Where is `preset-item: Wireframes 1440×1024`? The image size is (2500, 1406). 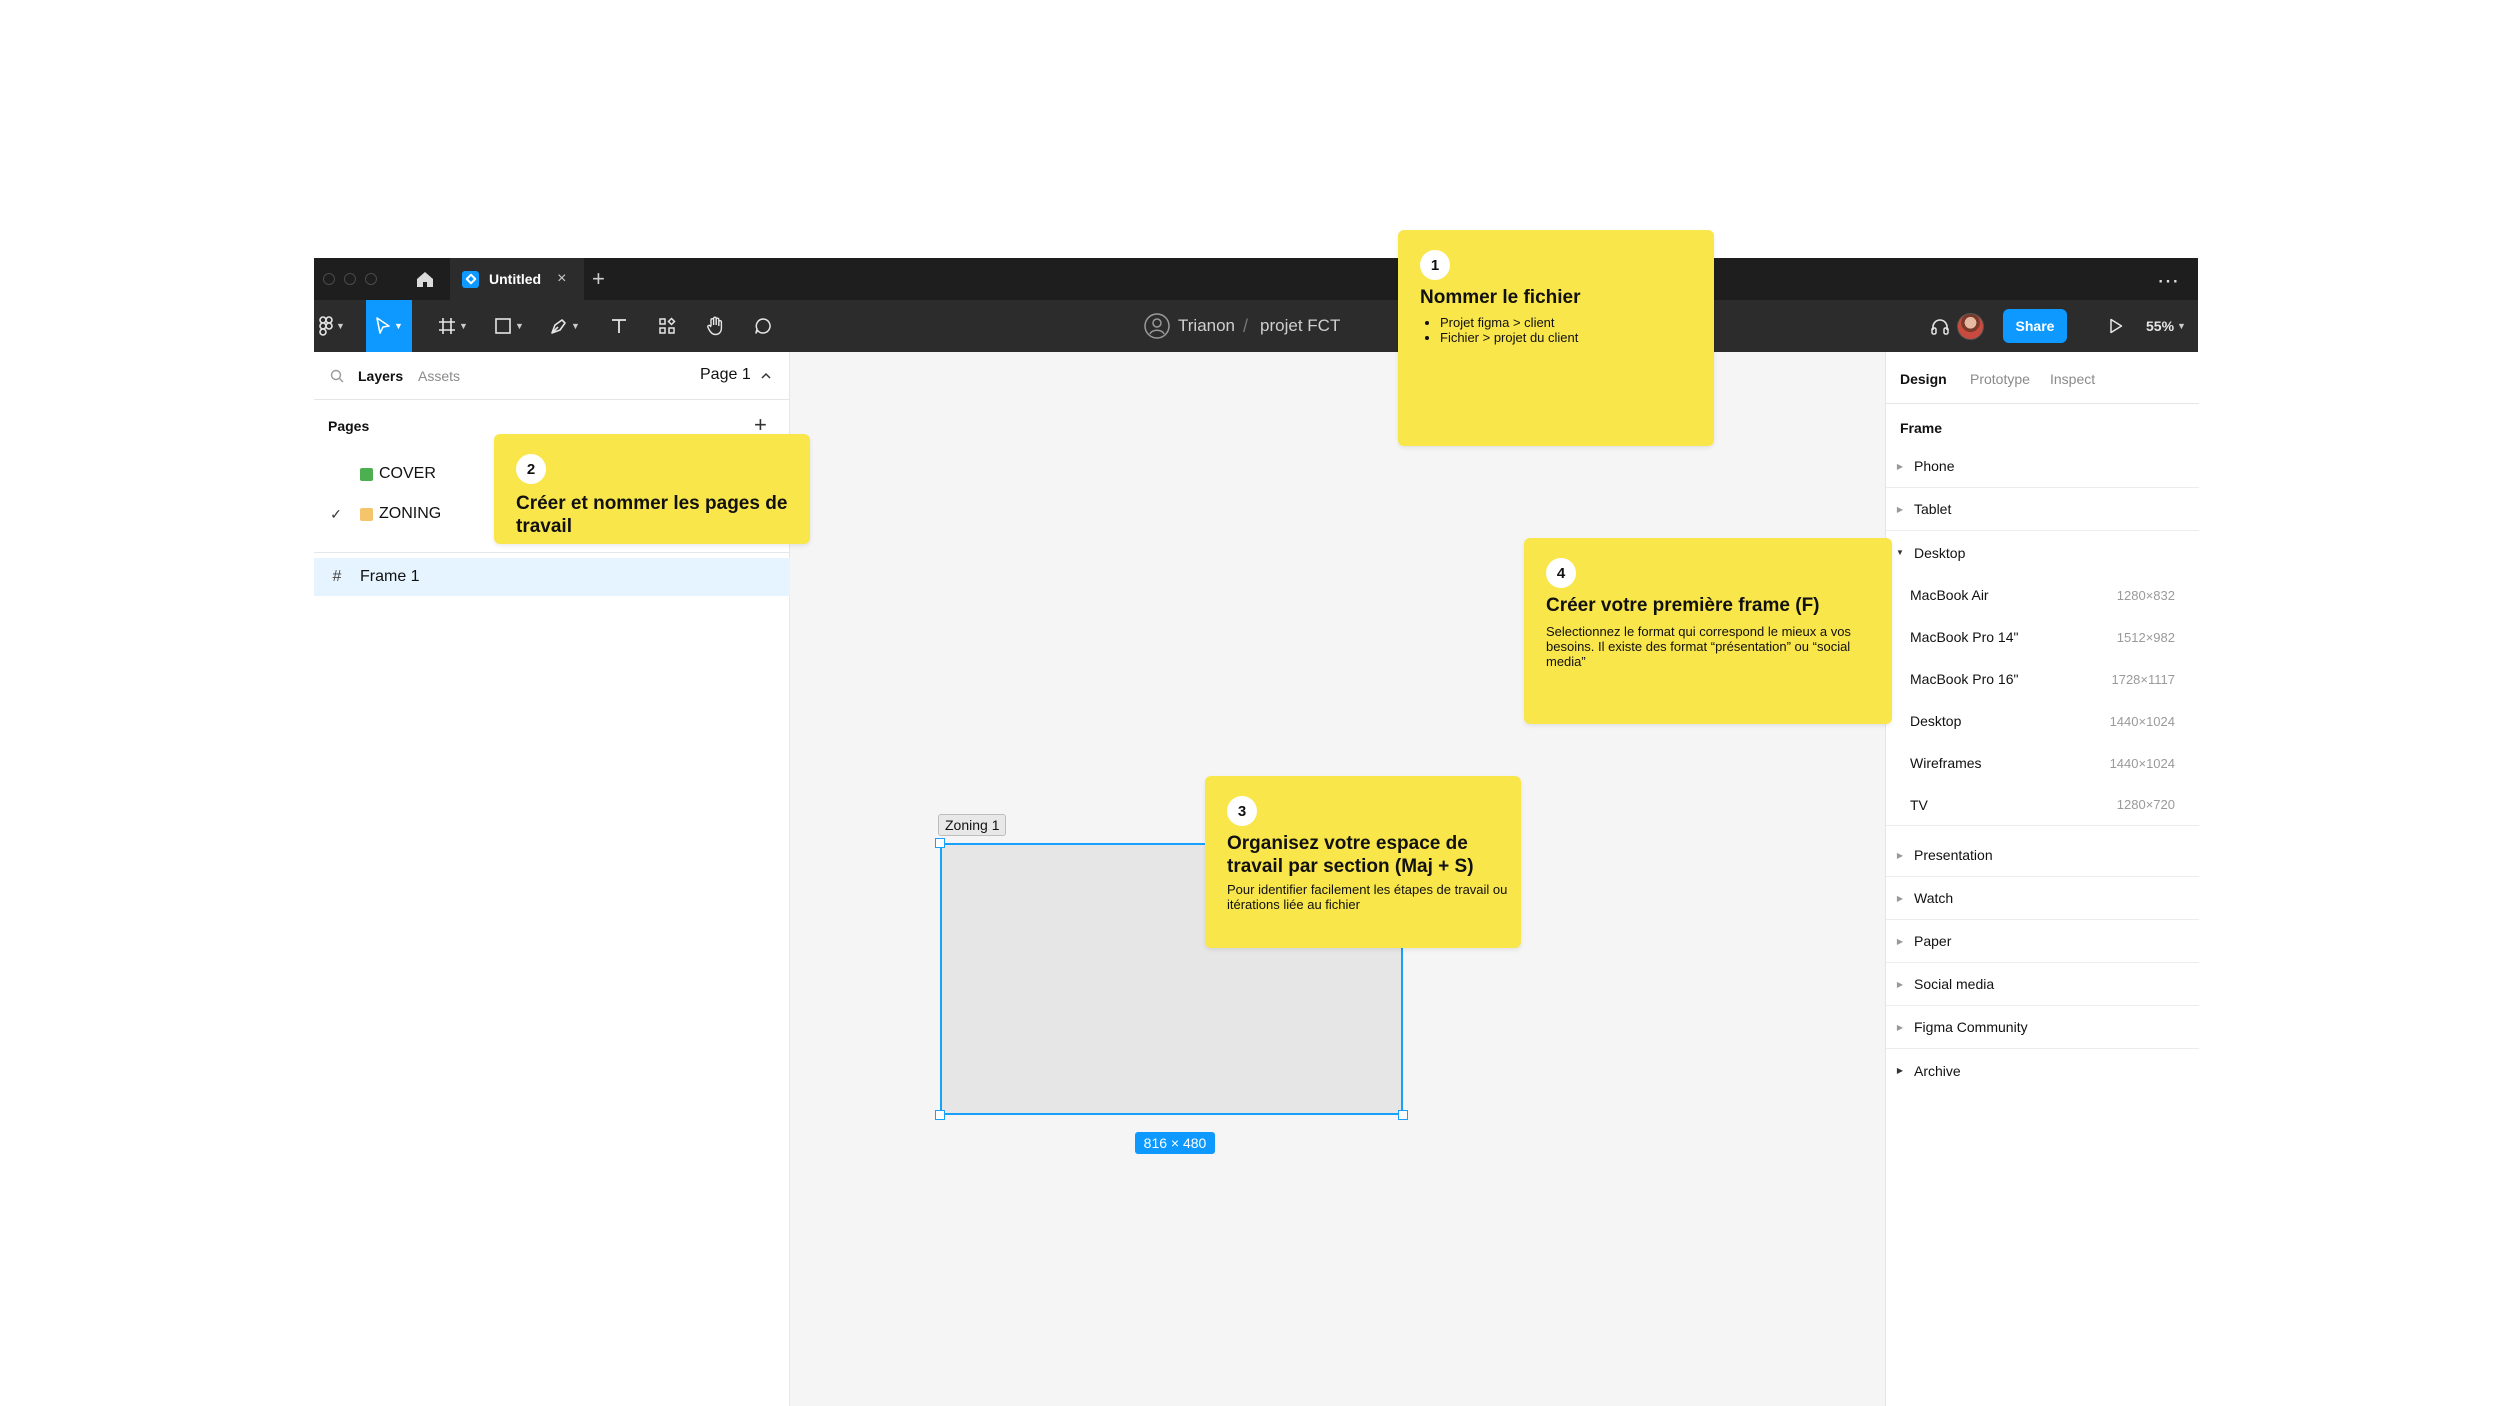
preset-item: Wireframes 1440×1024 is located at coordinates (2042, 763).